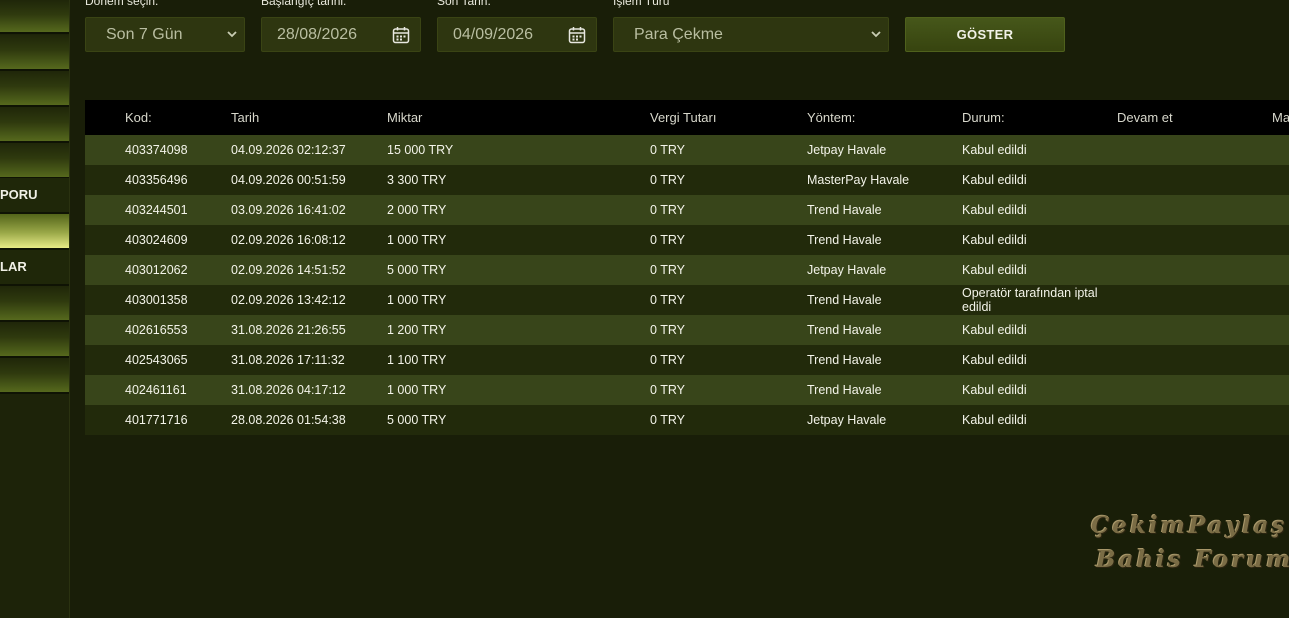  Describe the element at coordinates (751, 34) in the screenshot. I see `transaction-type-select: Para Çekme` at that location.